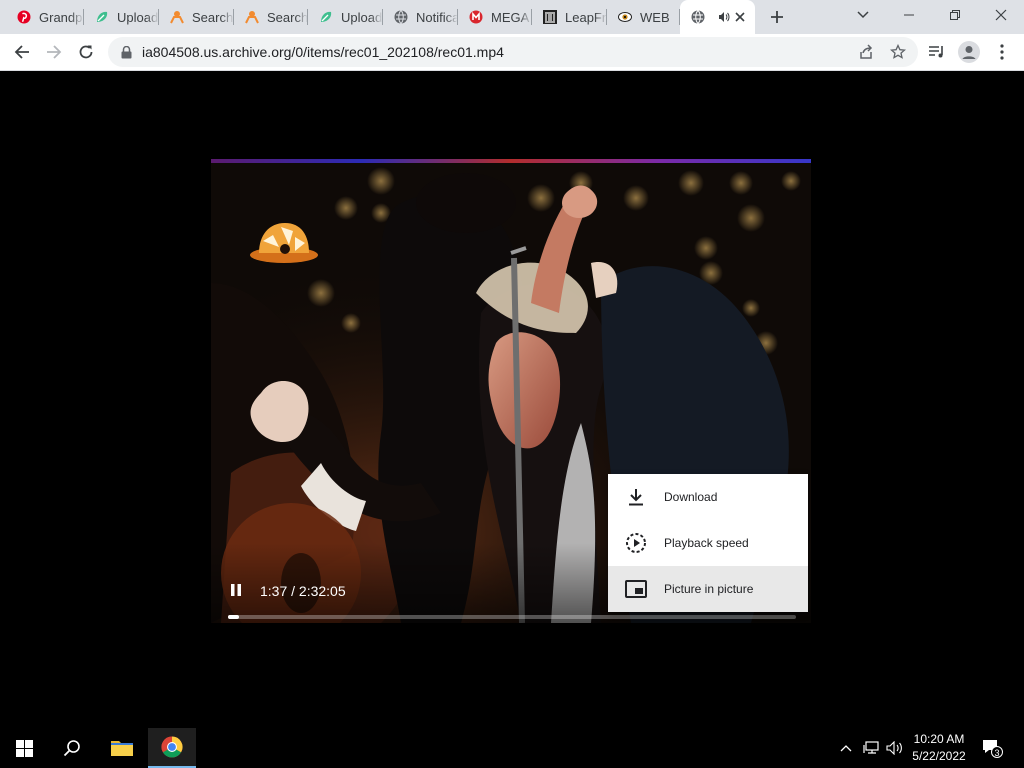 The image size is (1024, 768). What do you see at coordinates (992, 748) in the screenshot?
I see `action-center-button: 3` at bounding box center [992, 748].